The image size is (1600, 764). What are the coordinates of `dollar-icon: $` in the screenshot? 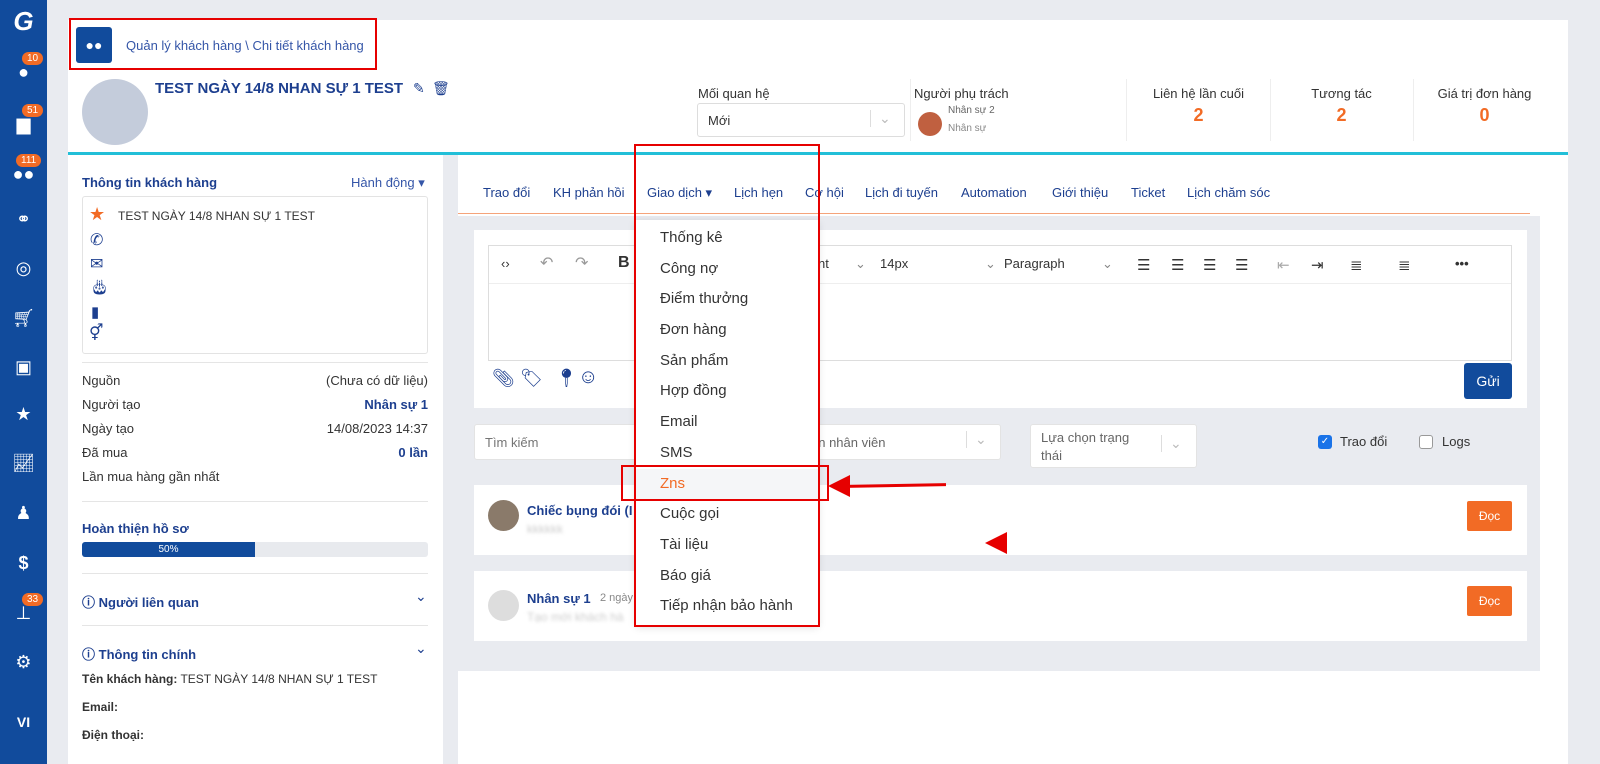 It's located at (23, 563).